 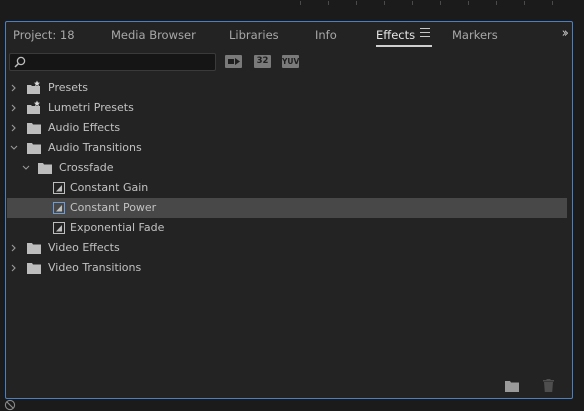 I want to click on tab-media-browser: Media Browser, so click(x=153, y=36).